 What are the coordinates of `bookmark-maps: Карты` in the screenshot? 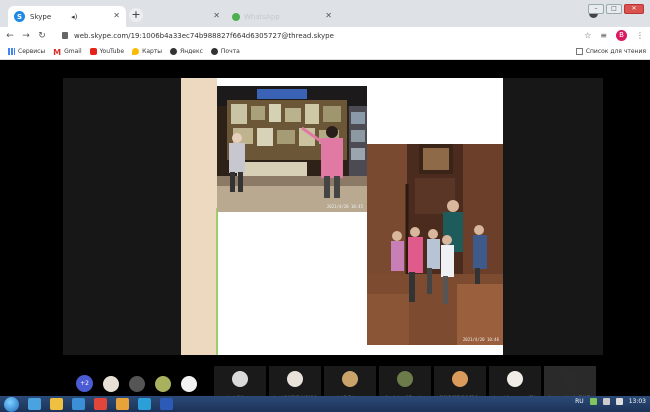 It's located at (147, 51).